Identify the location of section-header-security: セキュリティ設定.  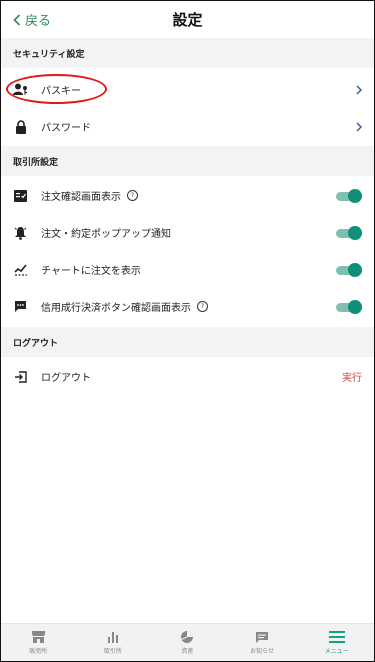
(187, 53).